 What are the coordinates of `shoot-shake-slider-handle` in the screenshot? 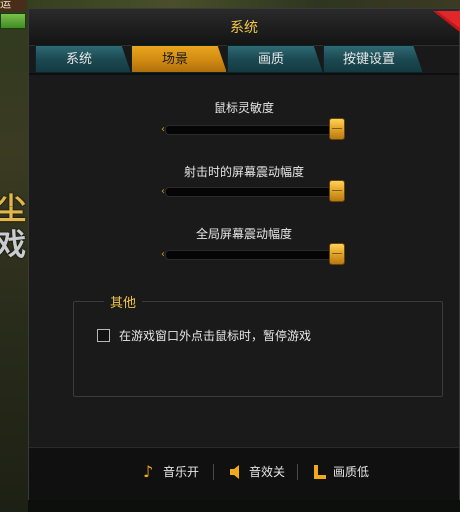 It's located at (337, 191).